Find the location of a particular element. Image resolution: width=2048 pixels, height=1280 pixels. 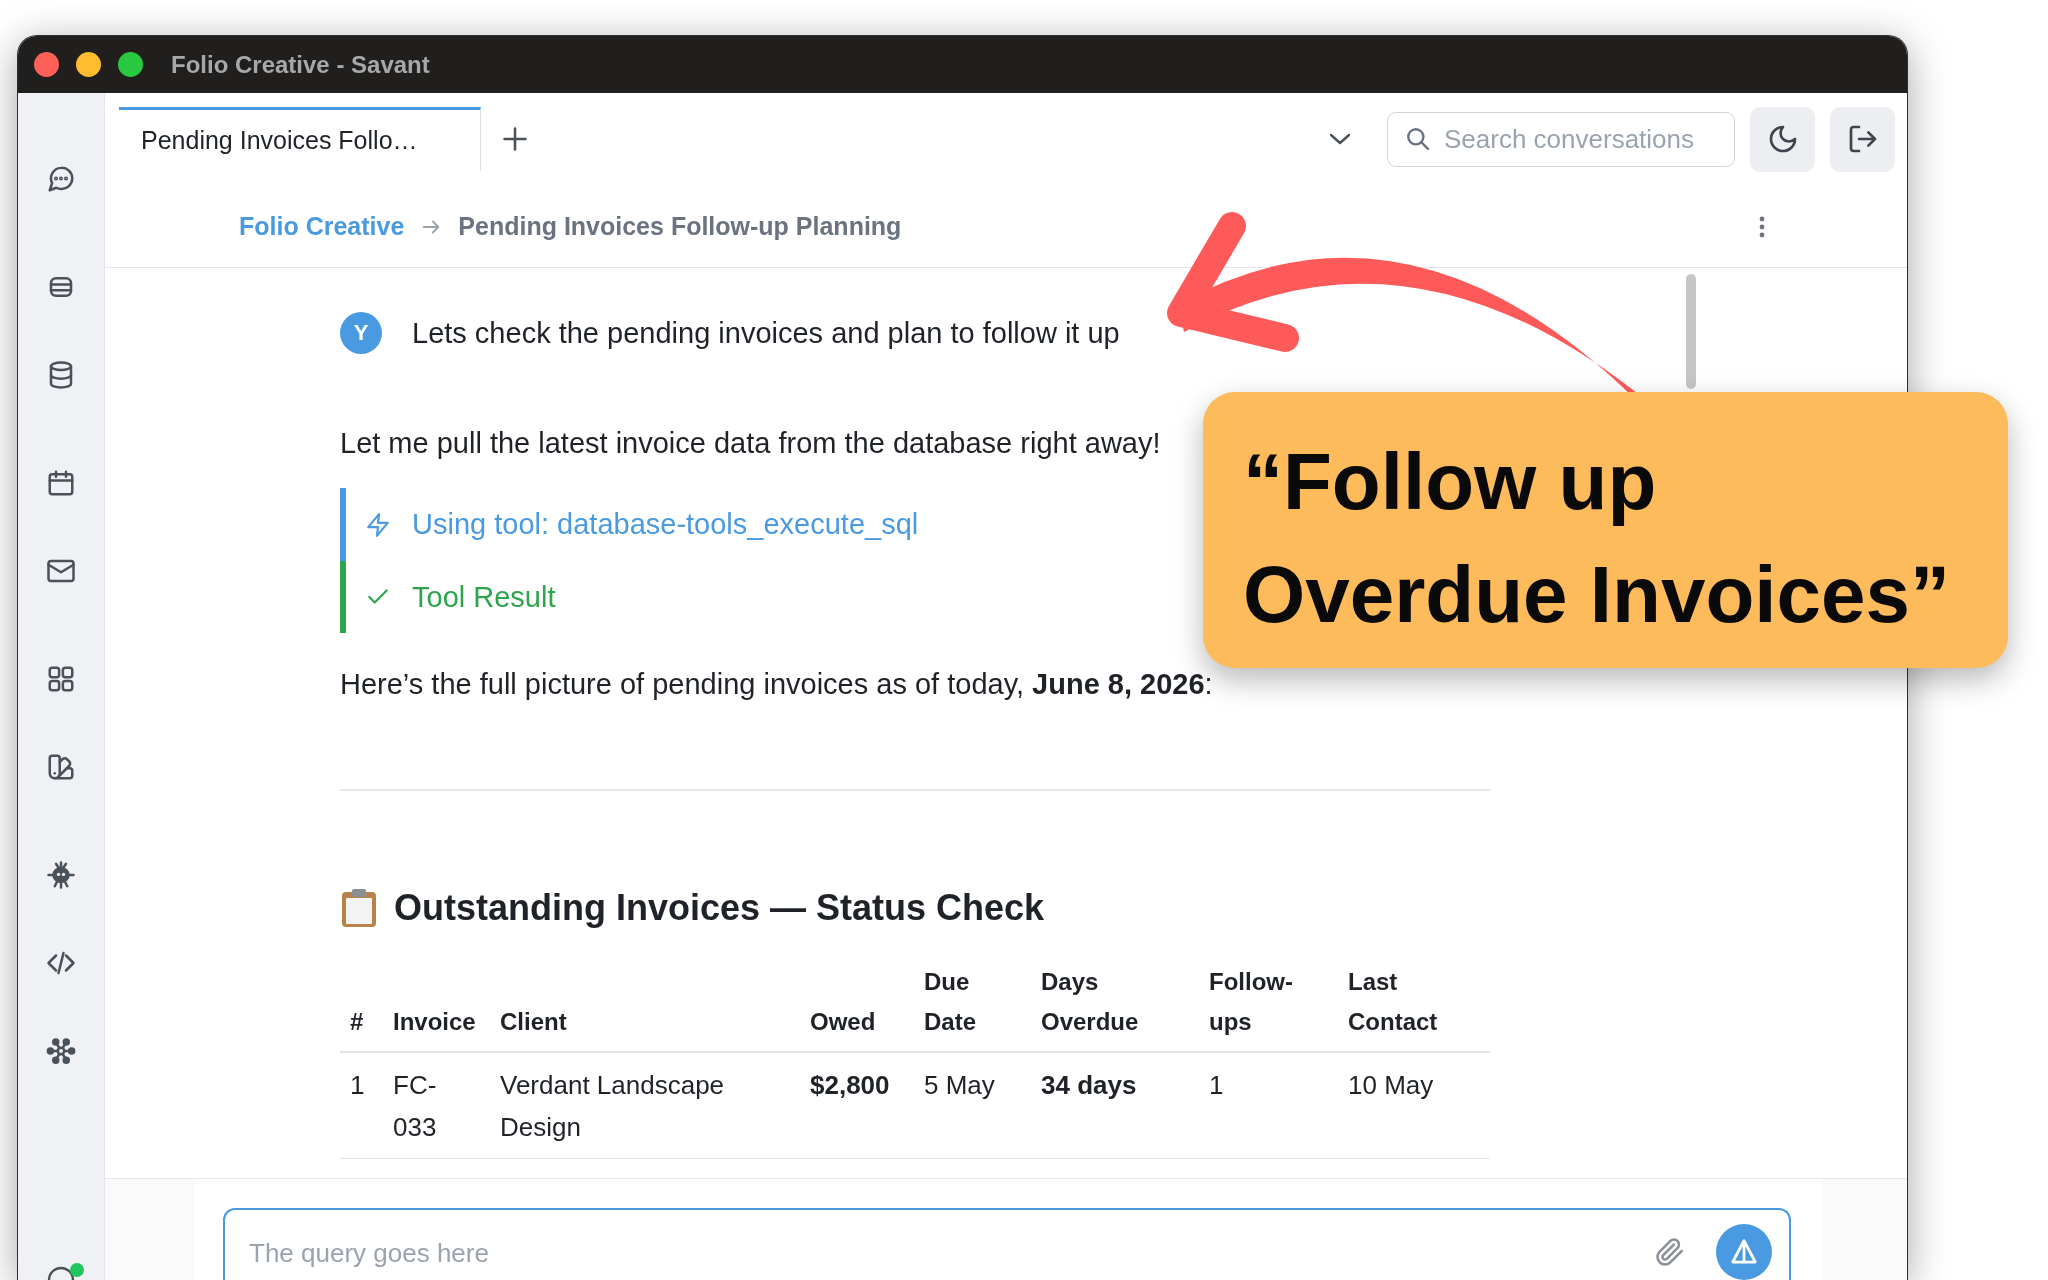

tool-call-text: Using tool: database-tools_execute_sql is located at coordinates (665, 524).